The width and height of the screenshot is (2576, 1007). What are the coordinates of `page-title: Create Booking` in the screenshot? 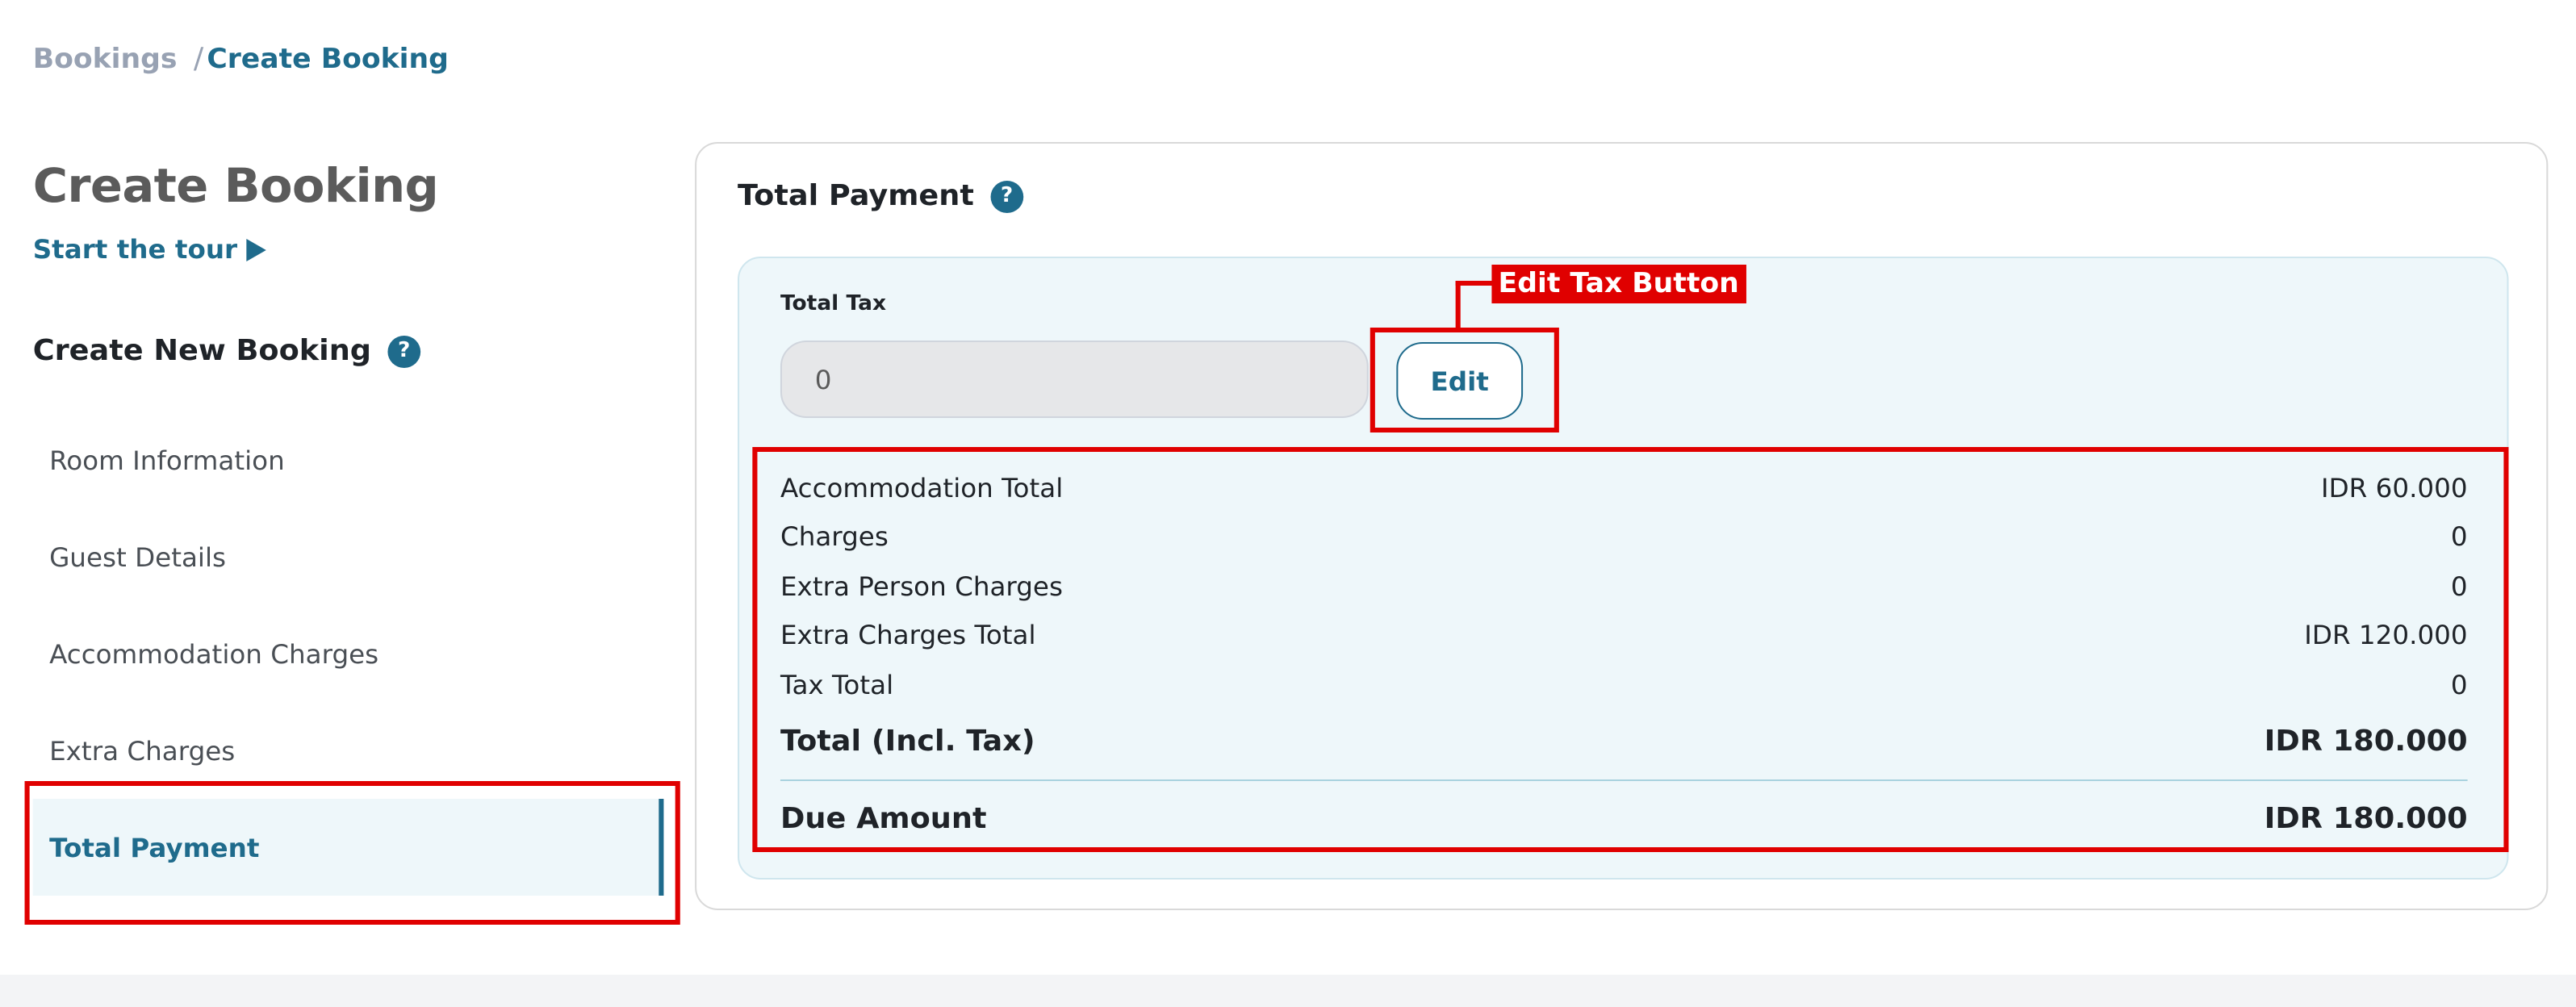 It's located at (235, 186).